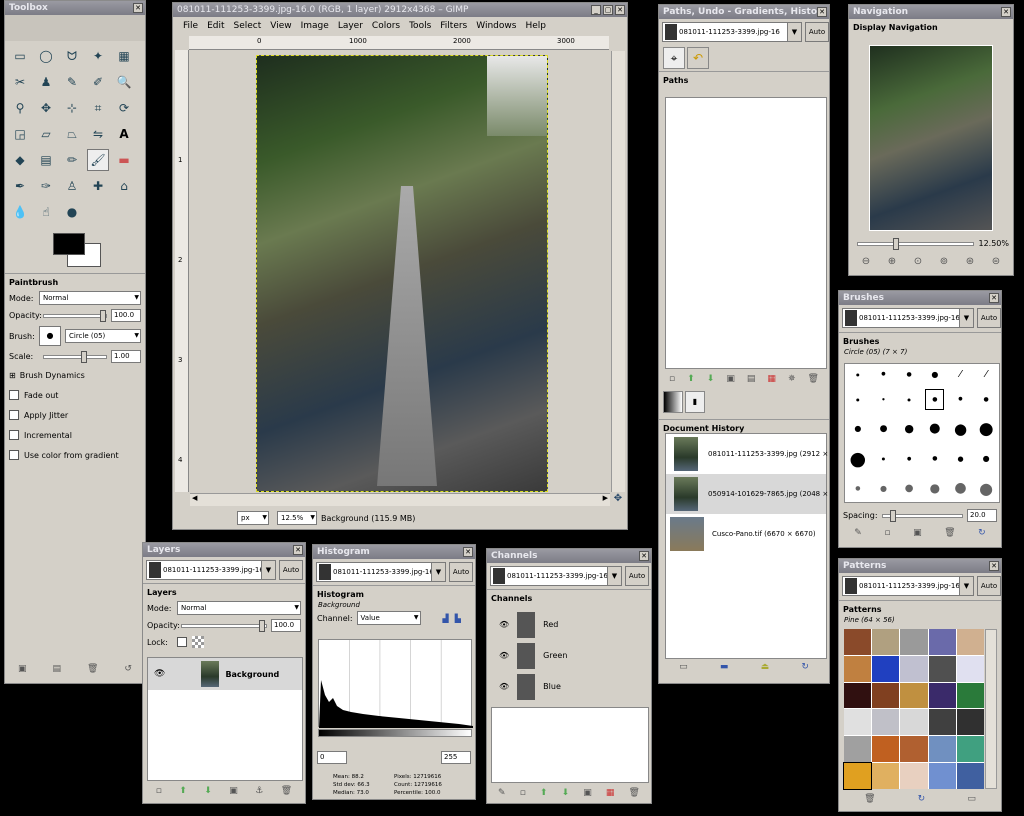 This screenshot has width=1024, height=816. I want to click on raise-layer-icon: ⬆, so click(183, 791).